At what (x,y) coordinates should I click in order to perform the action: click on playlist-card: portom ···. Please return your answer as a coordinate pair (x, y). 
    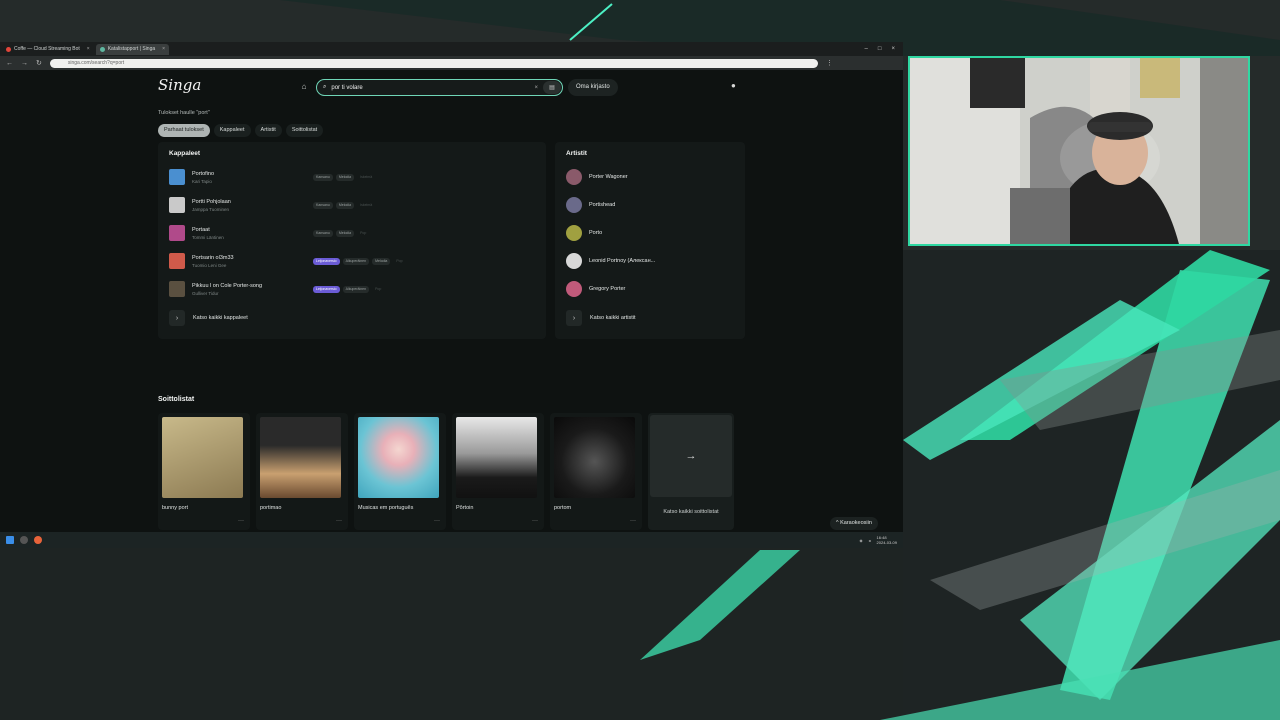
    Looking at the image, I should click on (596, 471).